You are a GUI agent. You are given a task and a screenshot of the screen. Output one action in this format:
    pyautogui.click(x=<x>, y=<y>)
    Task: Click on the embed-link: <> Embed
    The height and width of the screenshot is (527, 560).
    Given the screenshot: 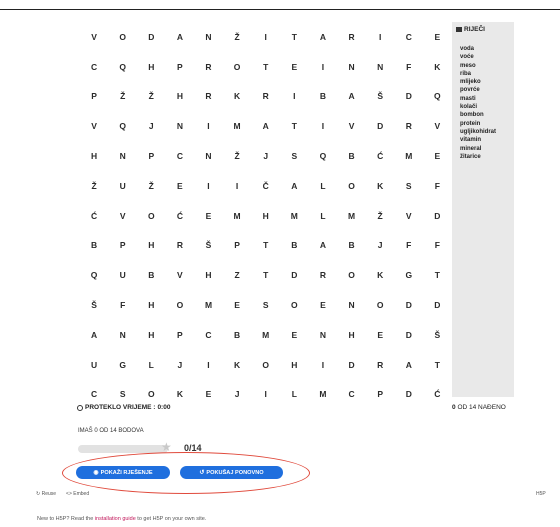 What is the action you would take?
    pyautogui.click(x=77, y=494)
    